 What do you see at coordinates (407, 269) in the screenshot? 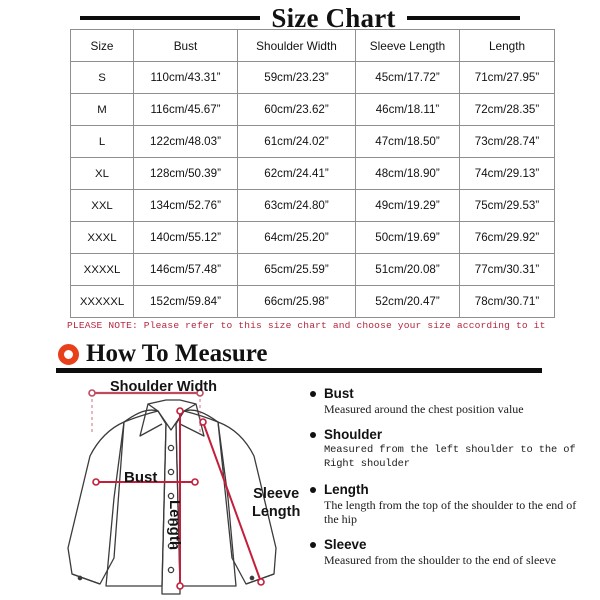
I see `cell-sleeve: 51cm/20.08”` at bounding box center [407, 269].